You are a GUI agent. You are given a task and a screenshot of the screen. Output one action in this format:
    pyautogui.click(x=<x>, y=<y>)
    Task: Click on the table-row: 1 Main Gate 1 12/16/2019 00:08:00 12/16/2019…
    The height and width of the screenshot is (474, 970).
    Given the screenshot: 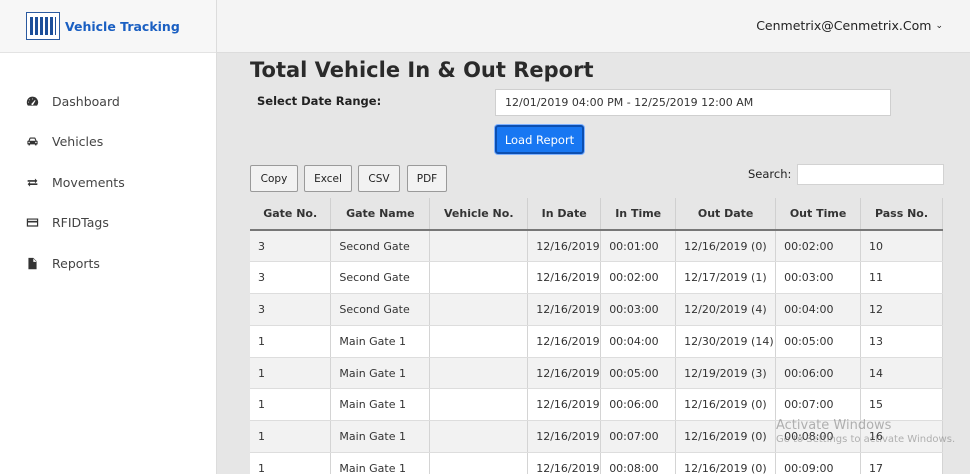 What is the action you would take?
    pyautogui.click(x=596, y=463)
    